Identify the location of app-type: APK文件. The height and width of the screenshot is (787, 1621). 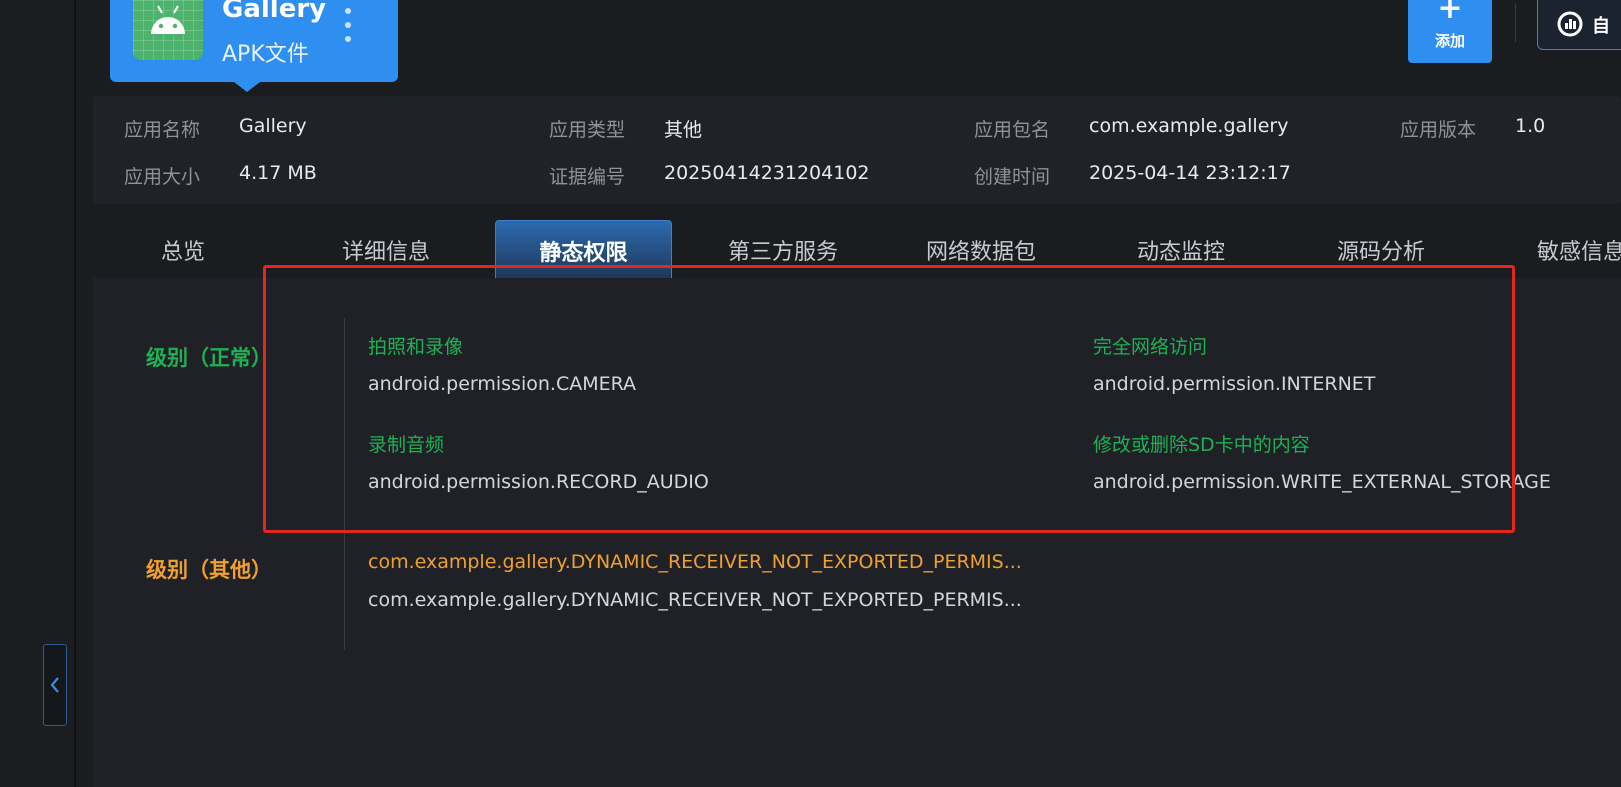
(265, 54).